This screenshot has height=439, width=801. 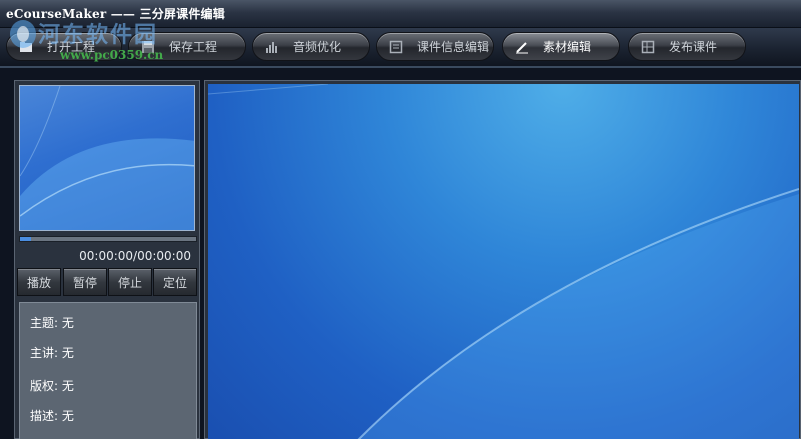 What do you see at coordinates (108, 370) in the screenshot?
I see `course-info-box: 主题: 无 主讲: 无 版权: 无 描述: 无` at bounding box center [108, 370].